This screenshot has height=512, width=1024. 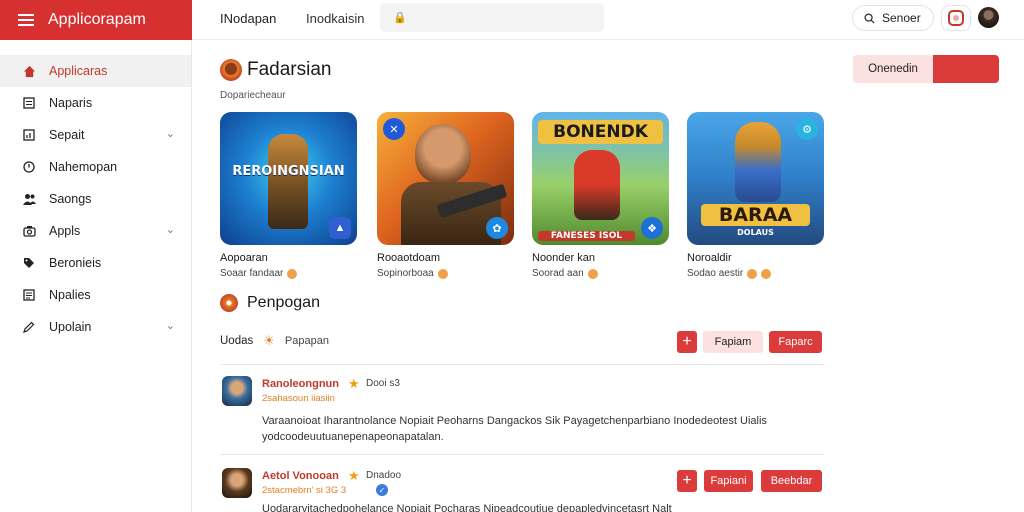 What do you see at coordinates (405, 273) in the screenshot?
I see `app-meta: Sopinorboaa` at bounding box center [405, 273].